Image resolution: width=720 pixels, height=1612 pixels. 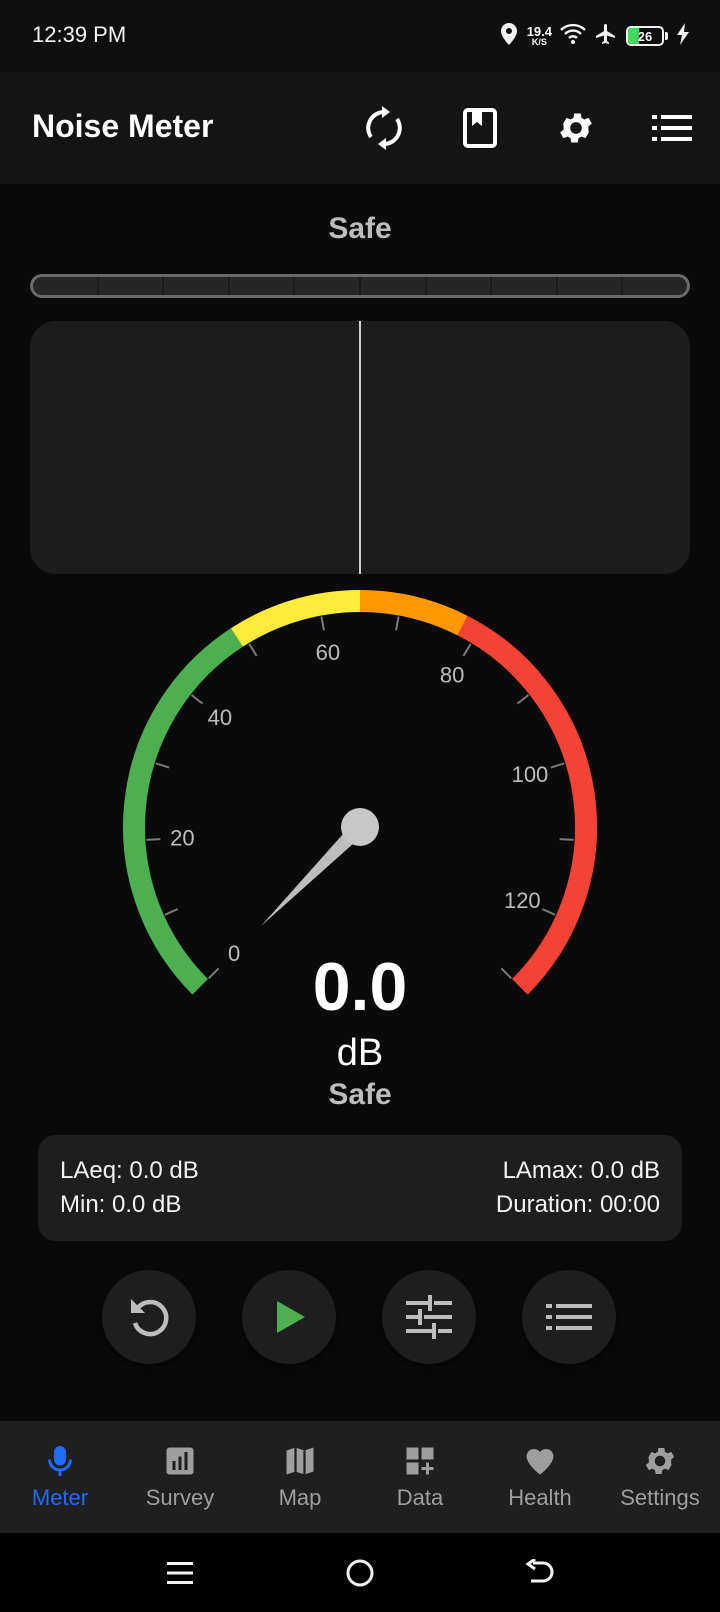 I want to click on control-buttons, so click(x=360, y=1318).